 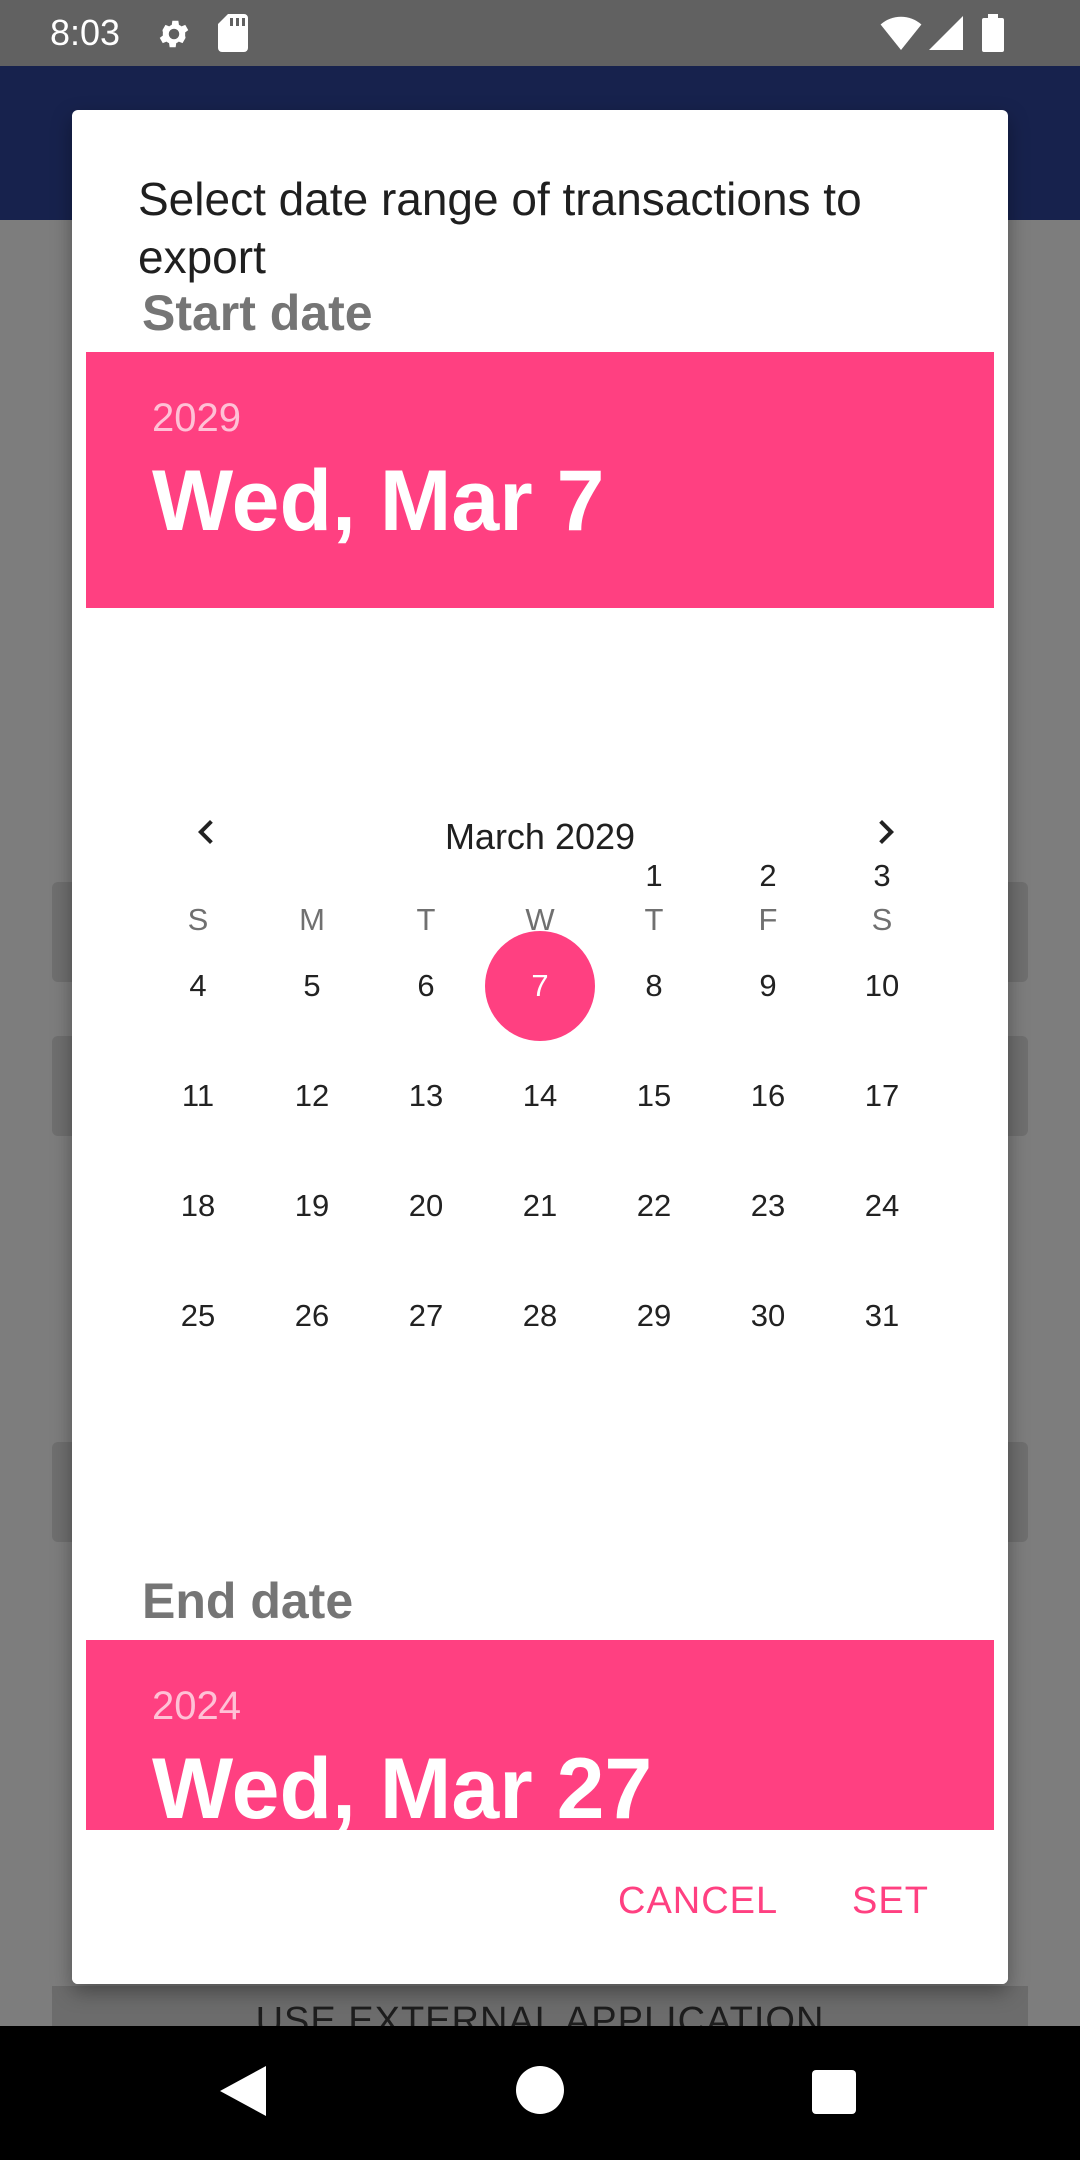 What do you see at coordinates (654, 1316) in the screenshot?
I see `calendar-day: 29` at bounding box center [654, 1316].